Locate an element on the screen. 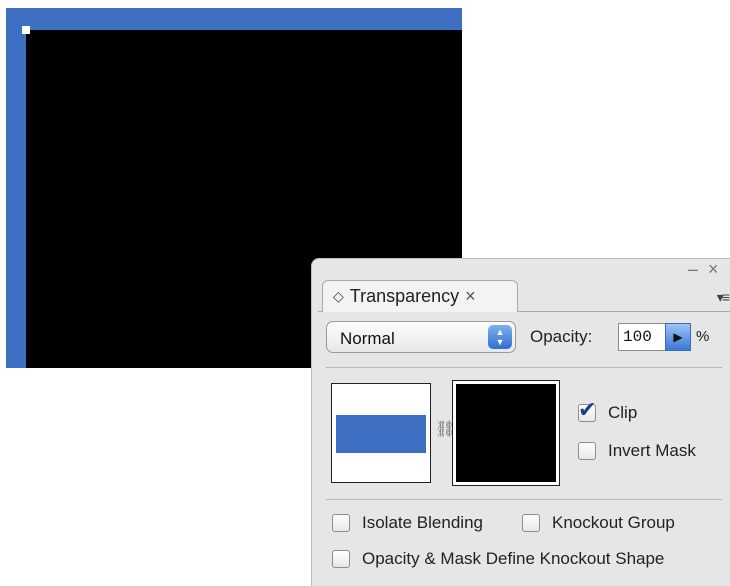  panel-tab-strip: ◇ Transparency × ▾≡ is located at coordinates (524, 294).